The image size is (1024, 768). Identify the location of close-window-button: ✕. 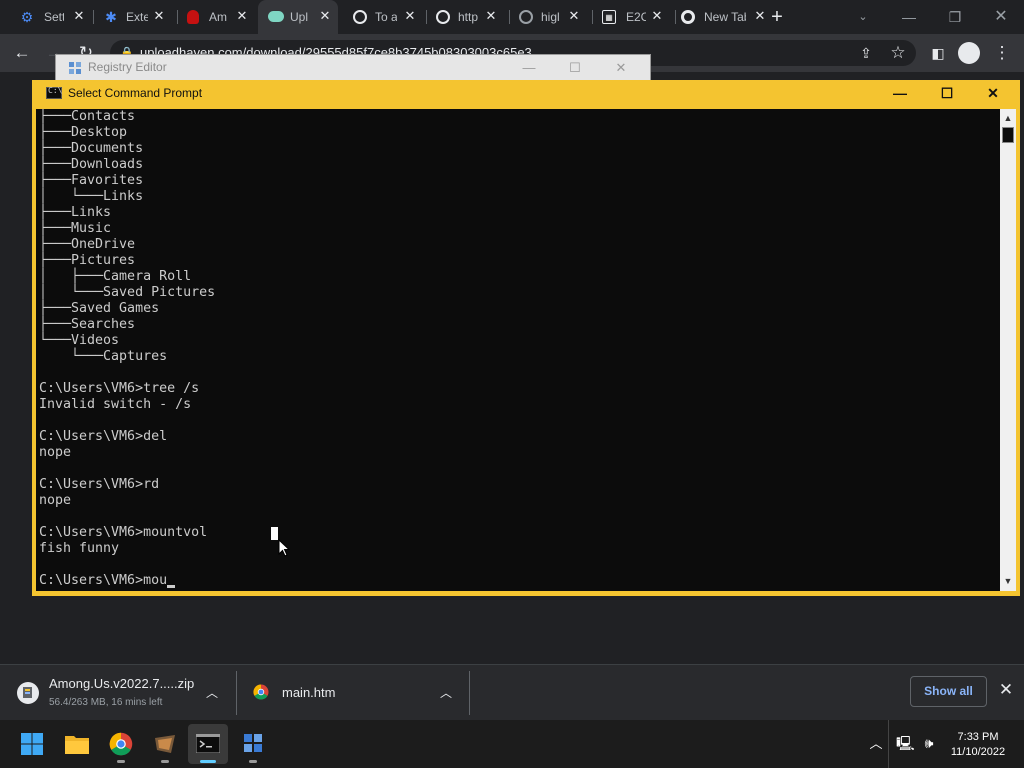
(1001, 17).